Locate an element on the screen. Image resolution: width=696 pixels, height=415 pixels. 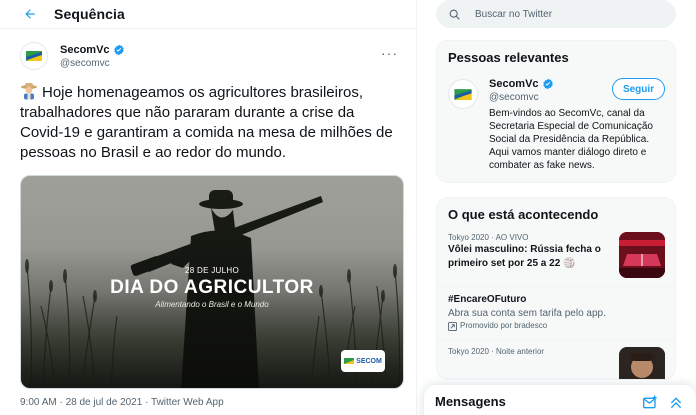
avatar is located at coordinates (34, 56).